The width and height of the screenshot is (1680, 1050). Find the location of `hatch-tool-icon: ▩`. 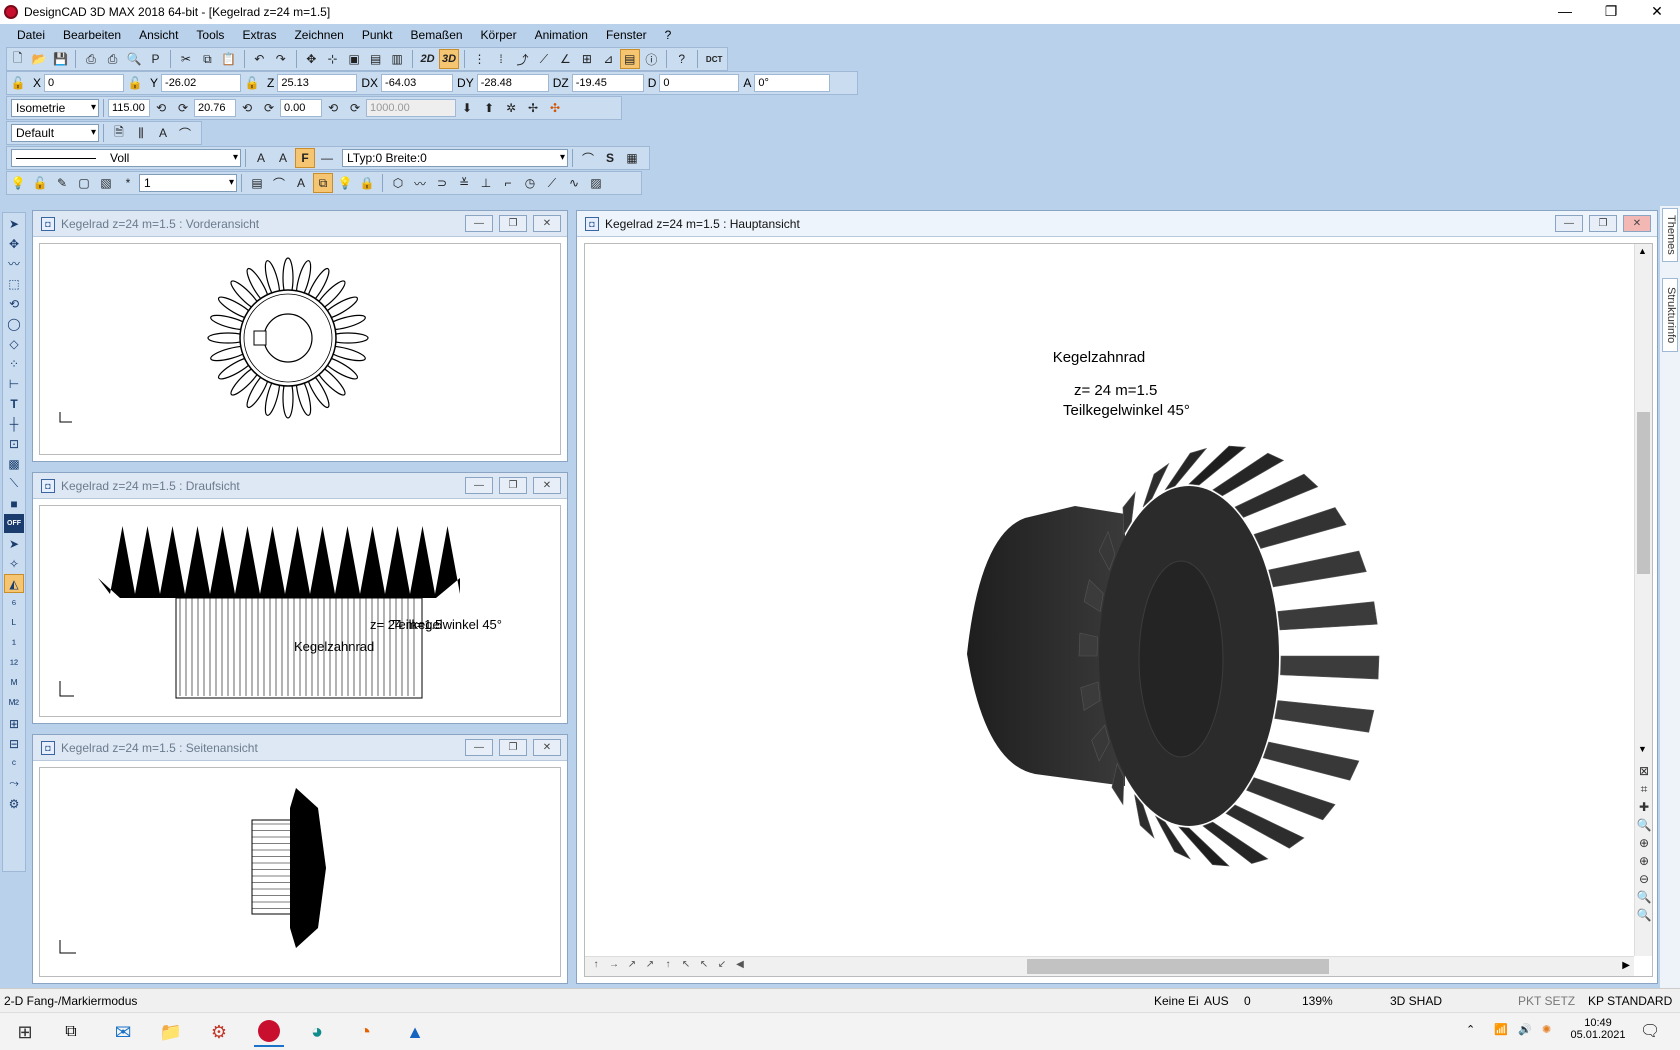

hatch-tool-icon: ▩ is located at coordinates (14, 463).